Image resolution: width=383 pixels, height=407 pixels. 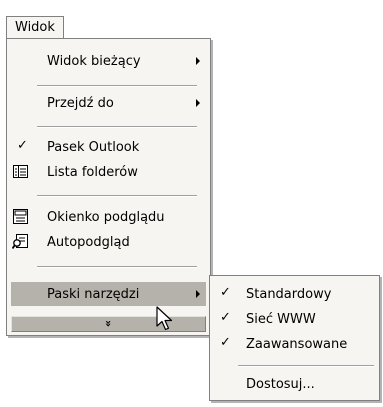 What do you see at coordinates (20, 241) in the screenshot?
I see `autopreview-icon` at bounding box center [20, 241].